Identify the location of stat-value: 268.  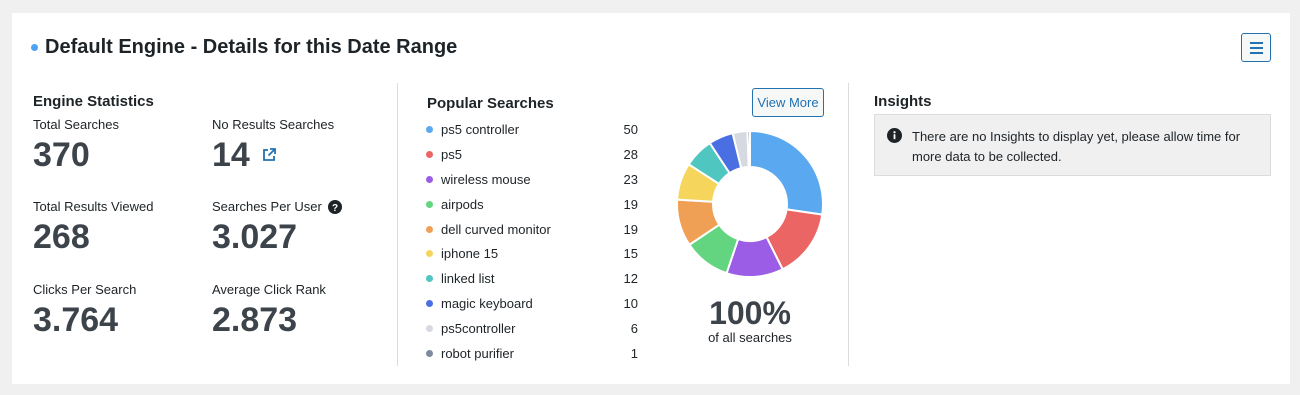
(93, 237).